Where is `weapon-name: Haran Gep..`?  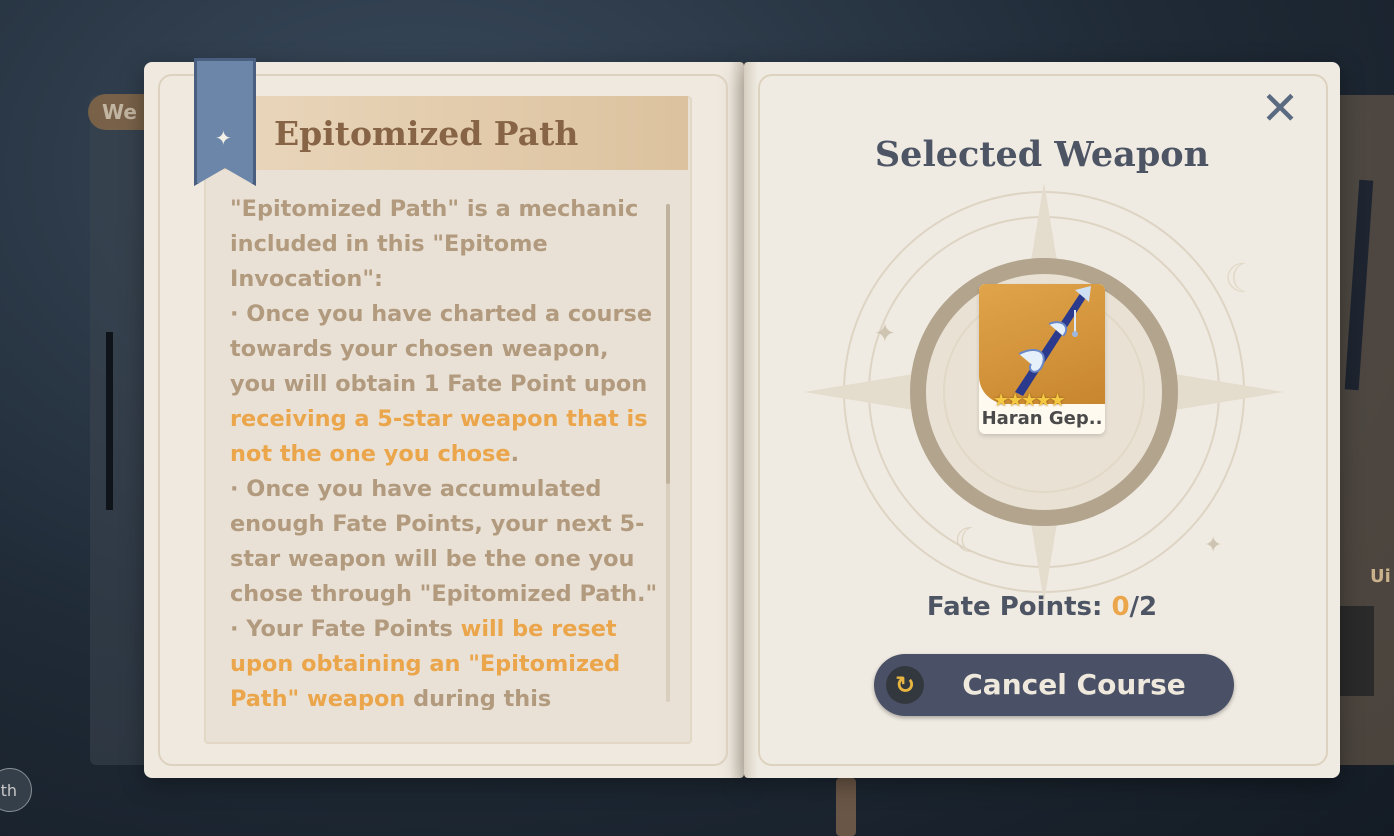 weapon-name: Haran Gep.. is located at coordinates (1042, 418).